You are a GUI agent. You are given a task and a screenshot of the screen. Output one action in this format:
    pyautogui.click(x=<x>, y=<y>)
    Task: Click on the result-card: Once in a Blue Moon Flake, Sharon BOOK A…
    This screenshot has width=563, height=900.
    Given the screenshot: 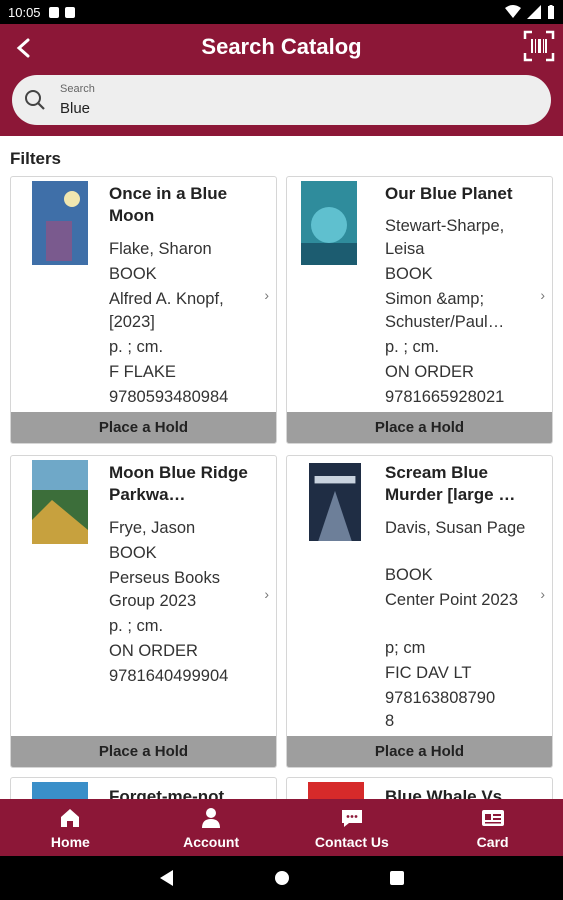 What is the action you would take?
    pyautogui.click(x=143, y=310)
    